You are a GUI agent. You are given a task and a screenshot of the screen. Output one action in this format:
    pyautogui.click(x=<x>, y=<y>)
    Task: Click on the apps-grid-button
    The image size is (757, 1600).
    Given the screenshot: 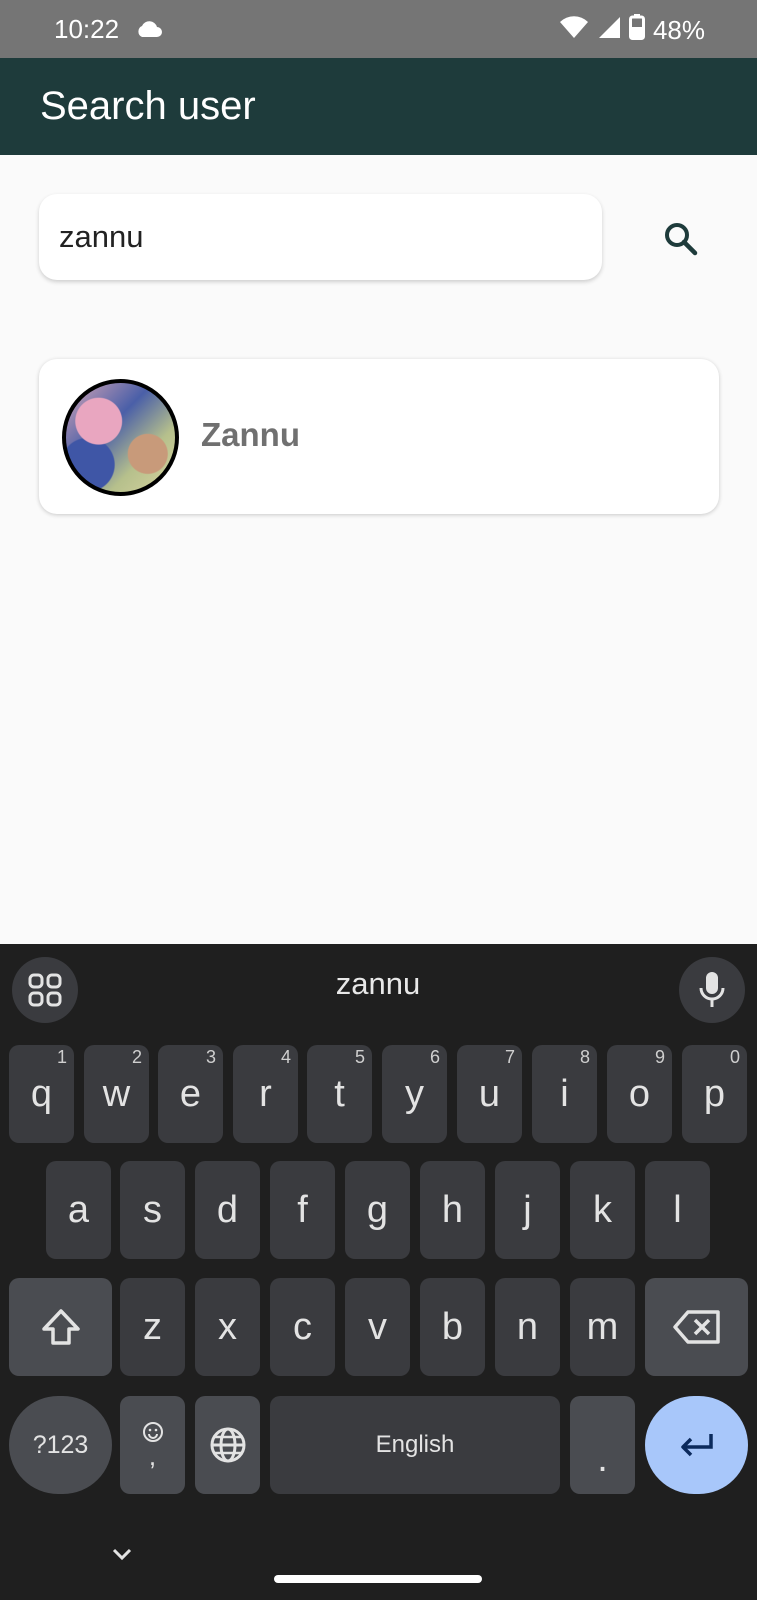 What is the action you would take?
    pyautogui.click(x=45, y=990)
    